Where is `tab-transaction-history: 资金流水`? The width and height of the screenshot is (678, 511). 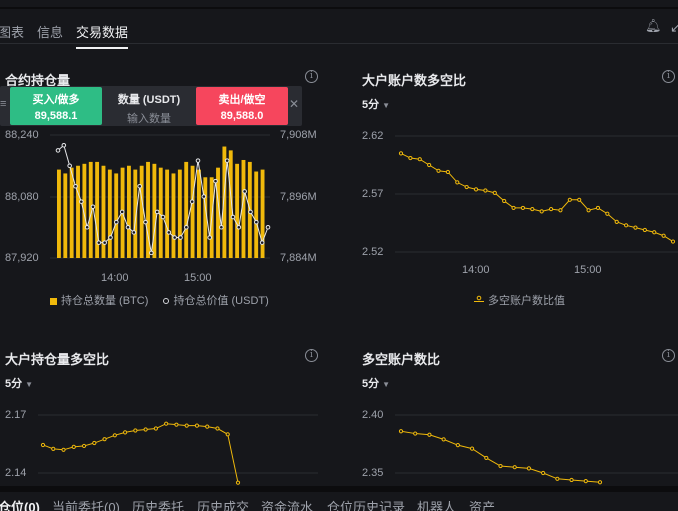
tab-transaction-history: 资金流水 is located at coordinates (287, 504).